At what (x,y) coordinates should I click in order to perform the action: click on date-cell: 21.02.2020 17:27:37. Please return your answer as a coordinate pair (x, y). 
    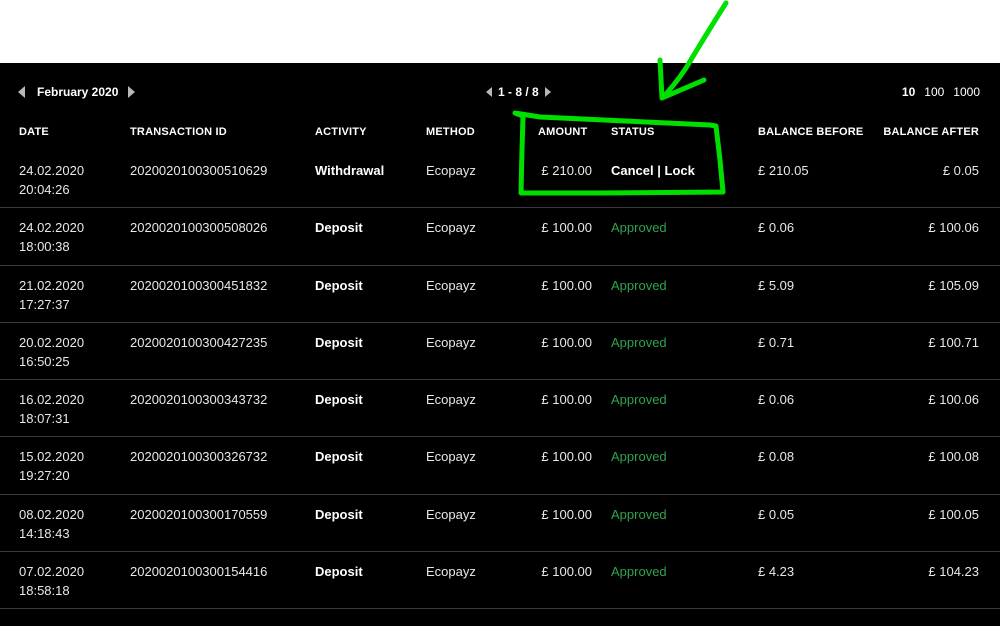
    Looking at the image, I should click on (52, 294).